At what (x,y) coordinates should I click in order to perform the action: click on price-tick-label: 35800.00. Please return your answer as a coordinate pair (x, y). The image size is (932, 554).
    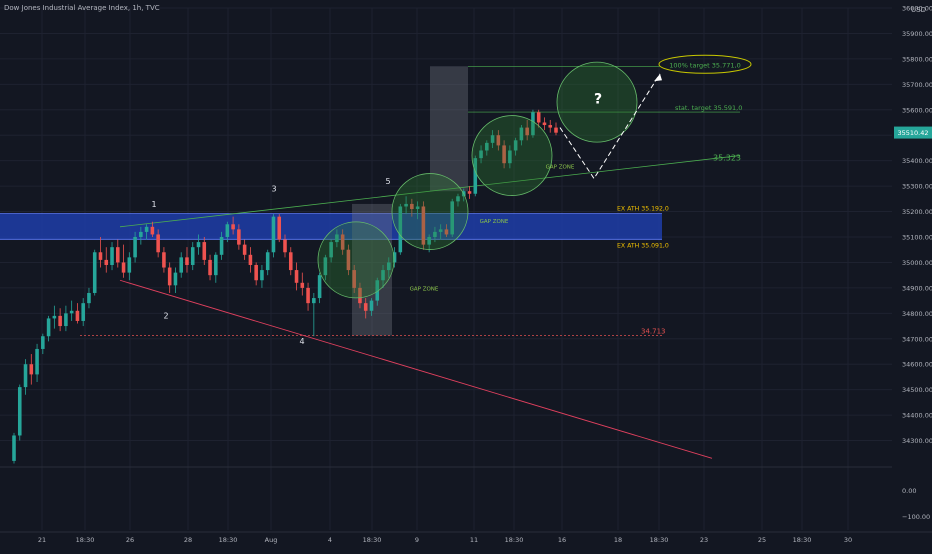
    Looking at the image, I should click on (917, 59).